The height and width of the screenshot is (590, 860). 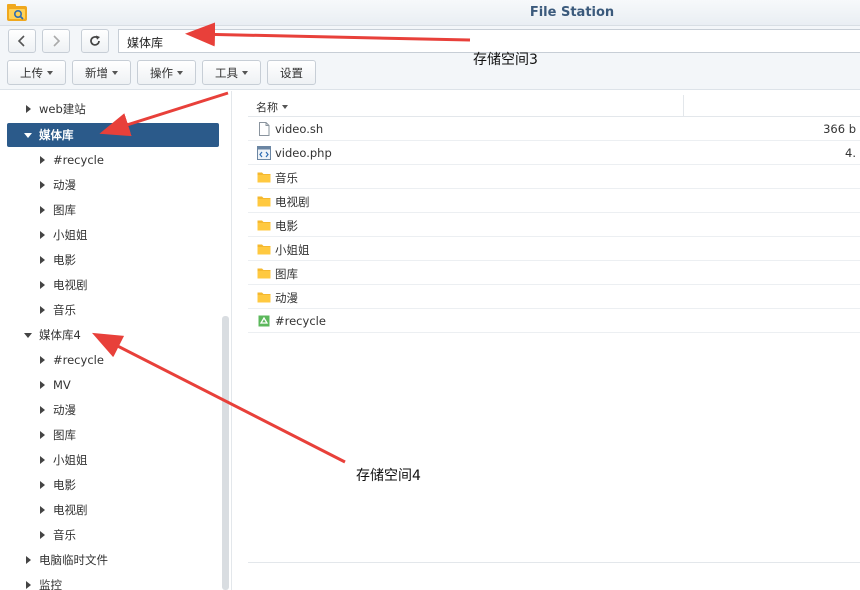 What do you see at coordinates (73, 560) in the screenshot?
I see `tree-item-label: 电脑临时文件` at bounding box center [73, 560].